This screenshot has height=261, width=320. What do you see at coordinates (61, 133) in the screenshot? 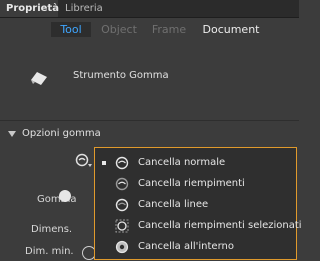
I see `section-title: Opzioni gomma` at bounding box center [61, 133].